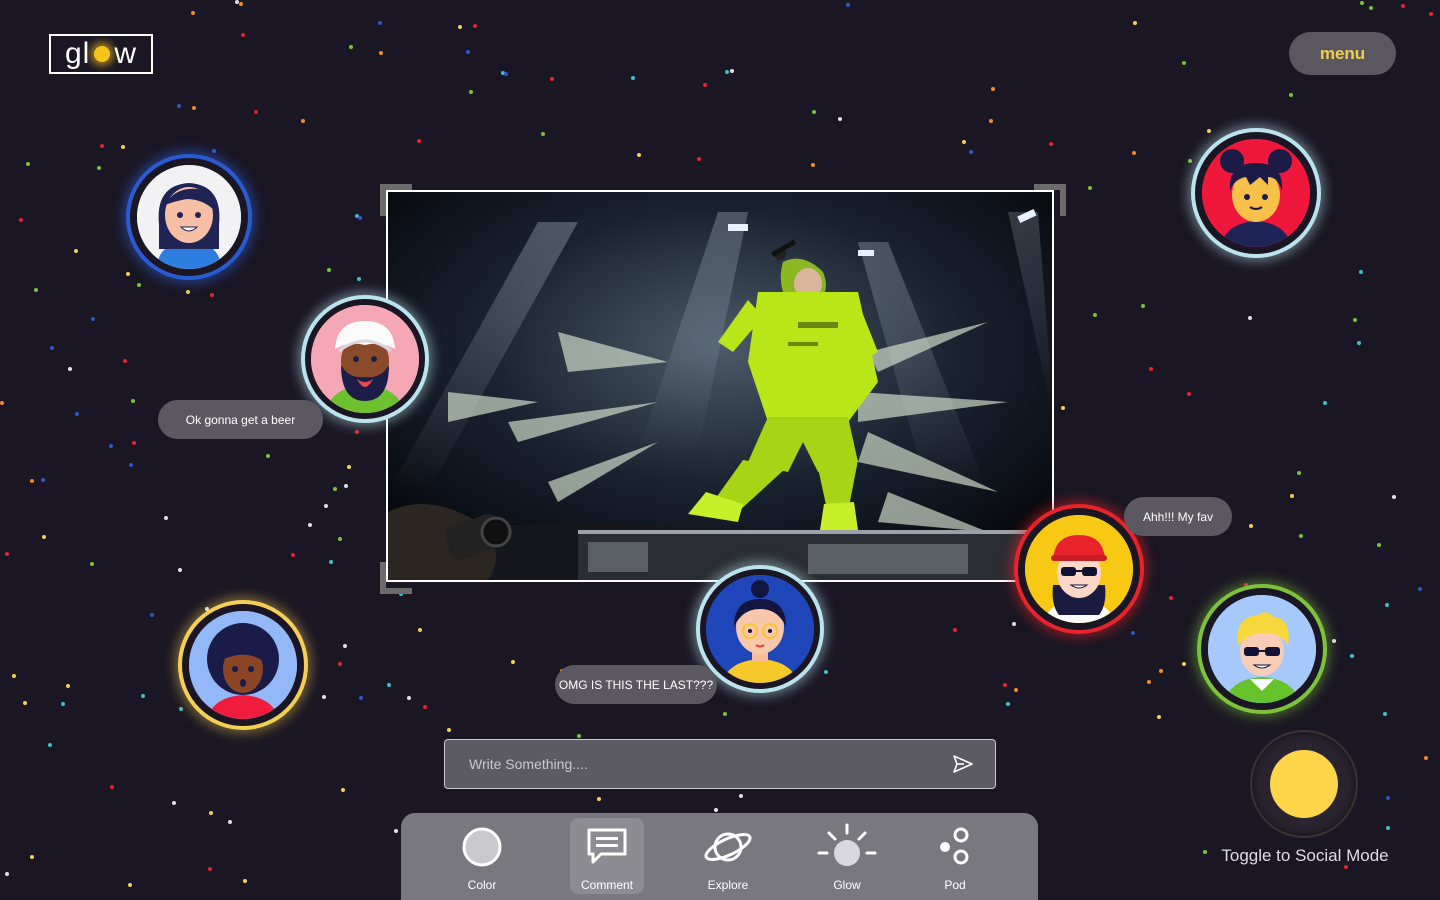 This screenshot has height=900, width=1440. Describe the element at coordinates (1304, 784) in the screenshot. I see `social-mode-toggle` at that location.